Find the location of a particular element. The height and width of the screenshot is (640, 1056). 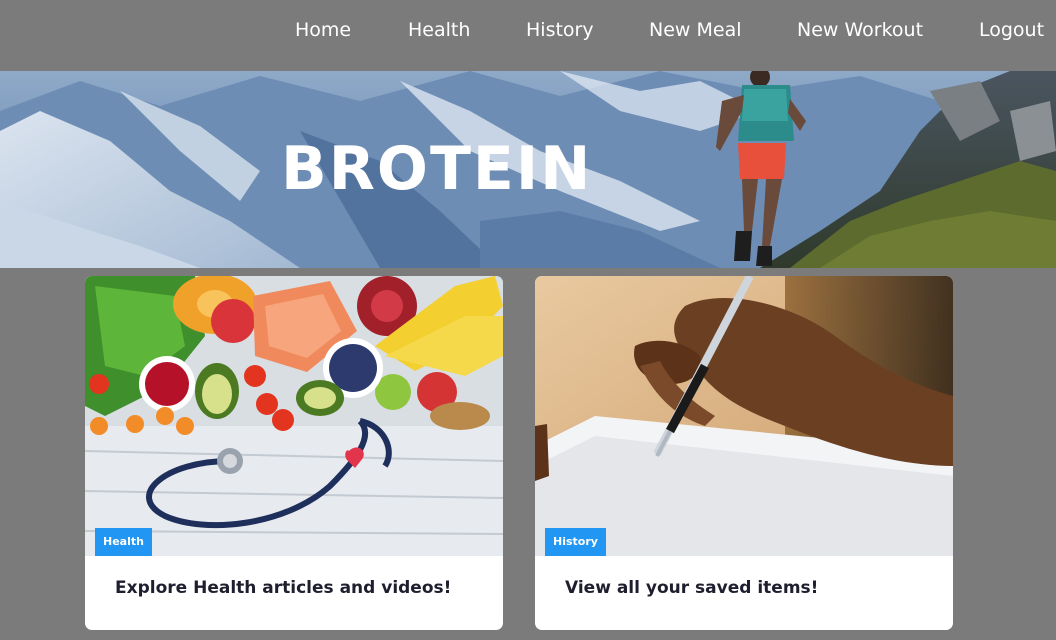

history-card-text: View all your saved items! is located at coordinates (692, 588).